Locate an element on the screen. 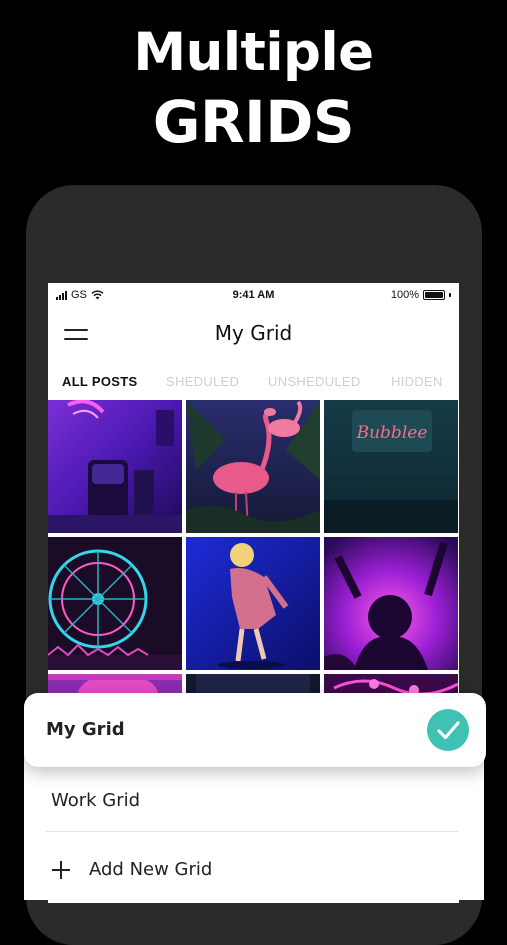 The image size is (507, 945). headline-line-2: GRIDS is located at coordinates (253, 122).